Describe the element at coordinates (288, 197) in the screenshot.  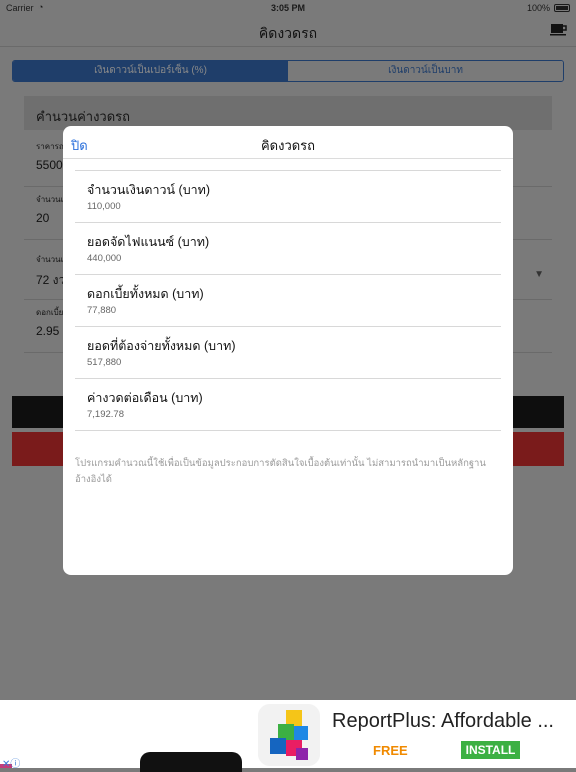
I see `result-item-down-payment: จำนวนเงินดาวน์ (บาท) 110,000` at that location.